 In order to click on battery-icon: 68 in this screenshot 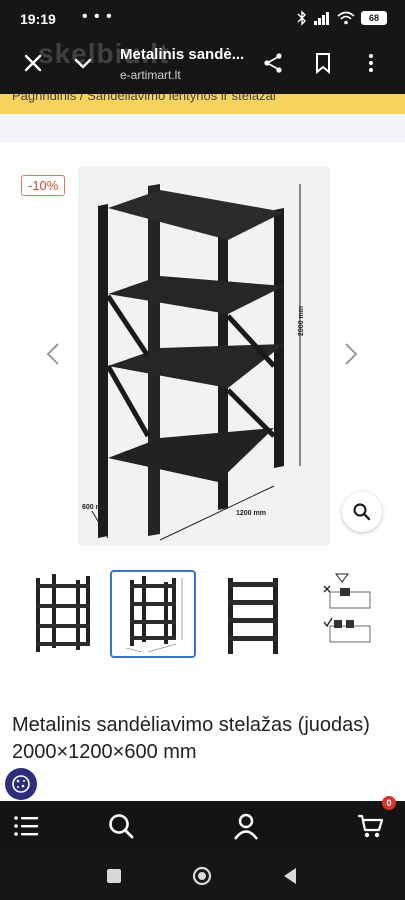, I will do `click(374, 18)`.